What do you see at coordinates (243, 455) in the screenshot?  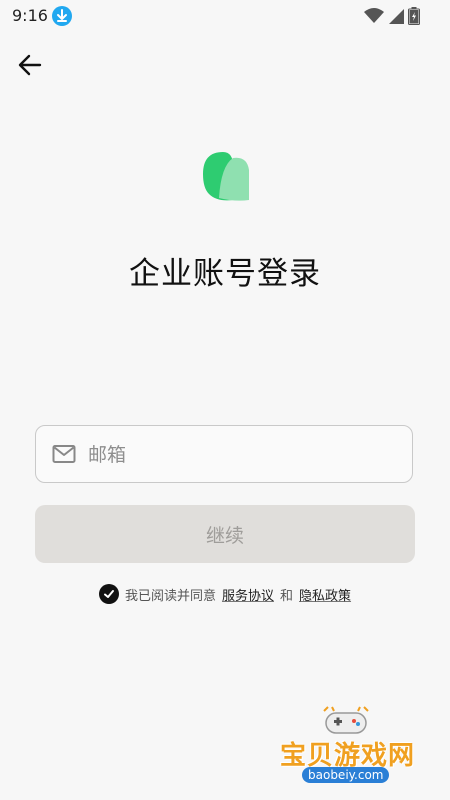 I see `email-input` at bounding box center [243, 455].